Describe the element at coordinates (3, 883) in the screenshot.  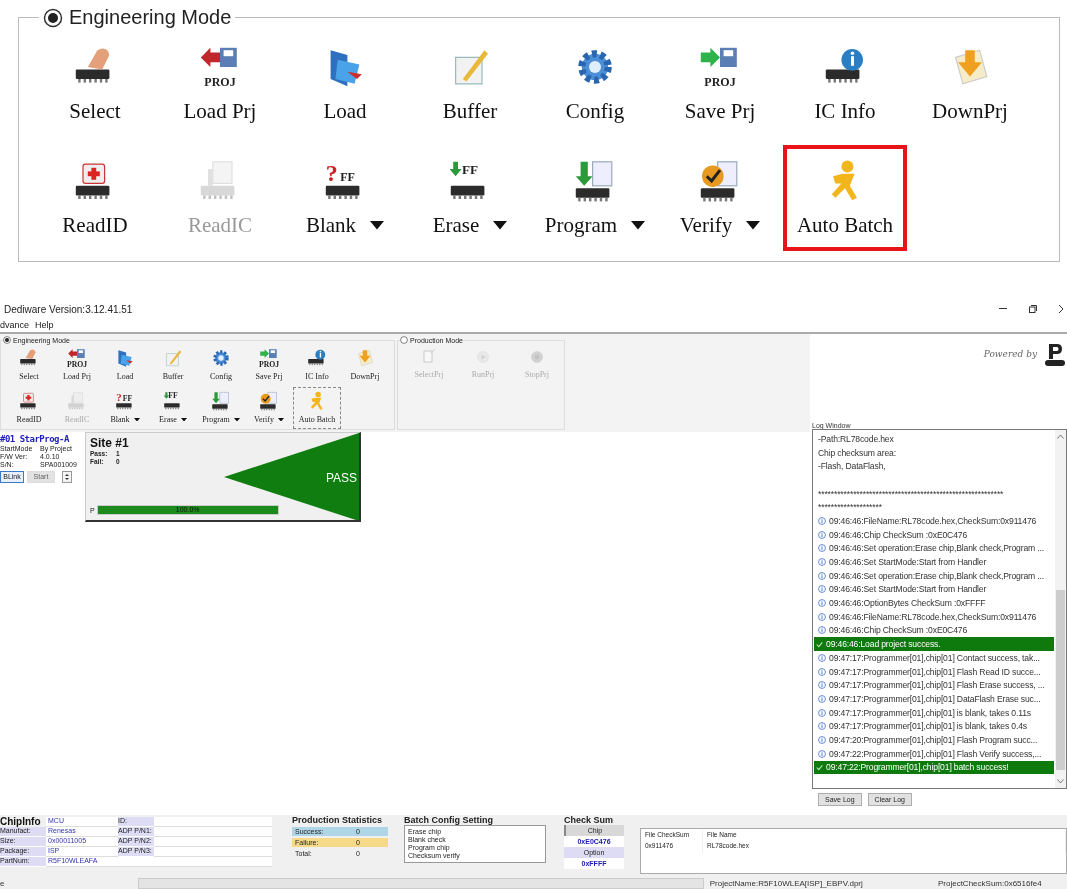
I see `status-text: e` at that location.